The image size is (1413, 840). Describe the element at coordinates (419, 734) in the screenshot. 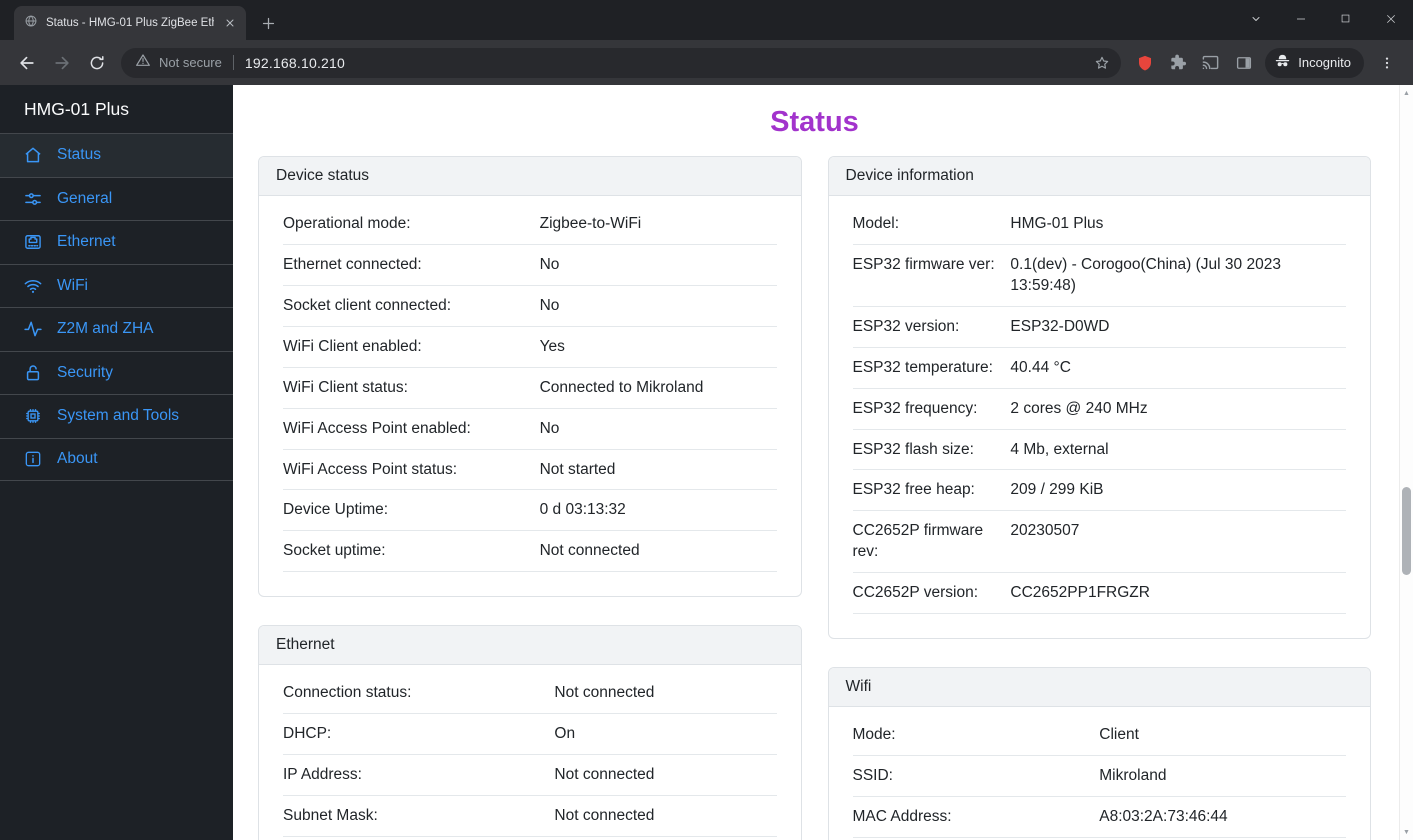

I see `row-label: DHCP:` at that location.